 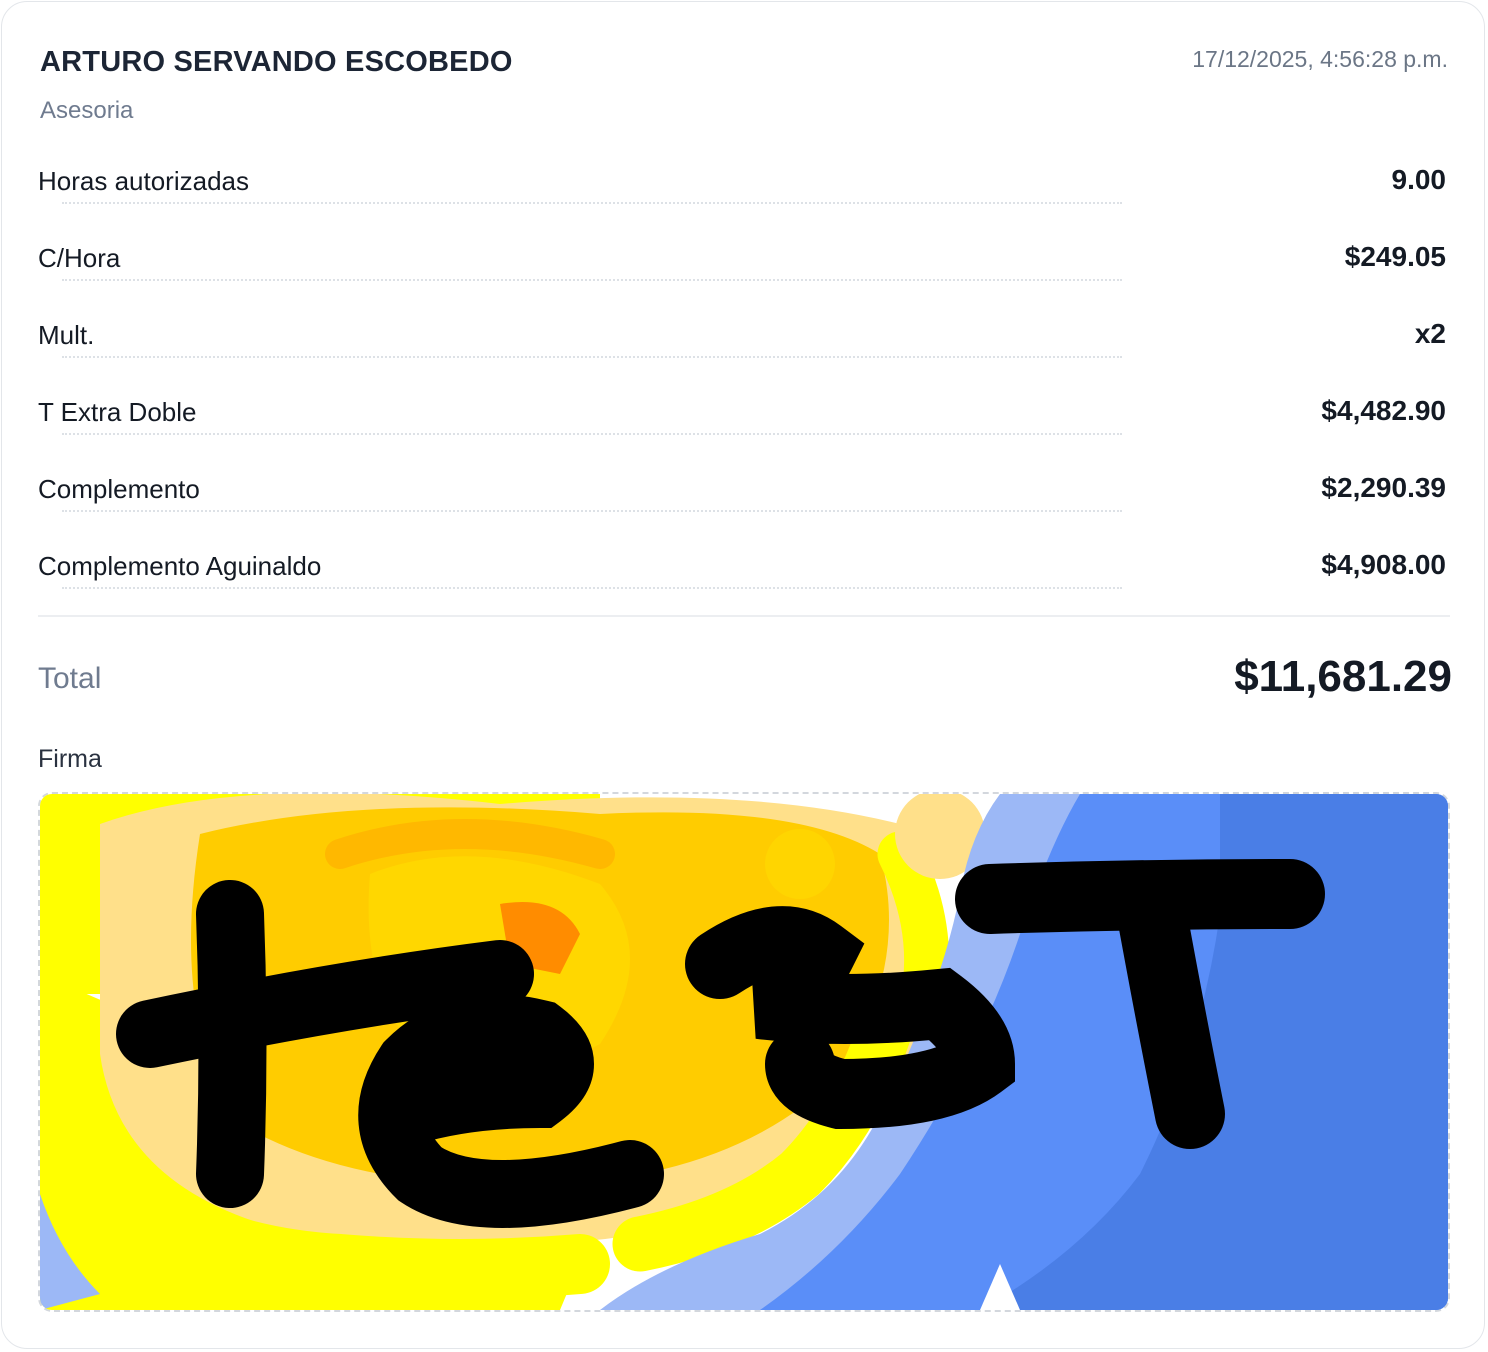 I want to click on total-label: Total, so click(x=70, y=678).